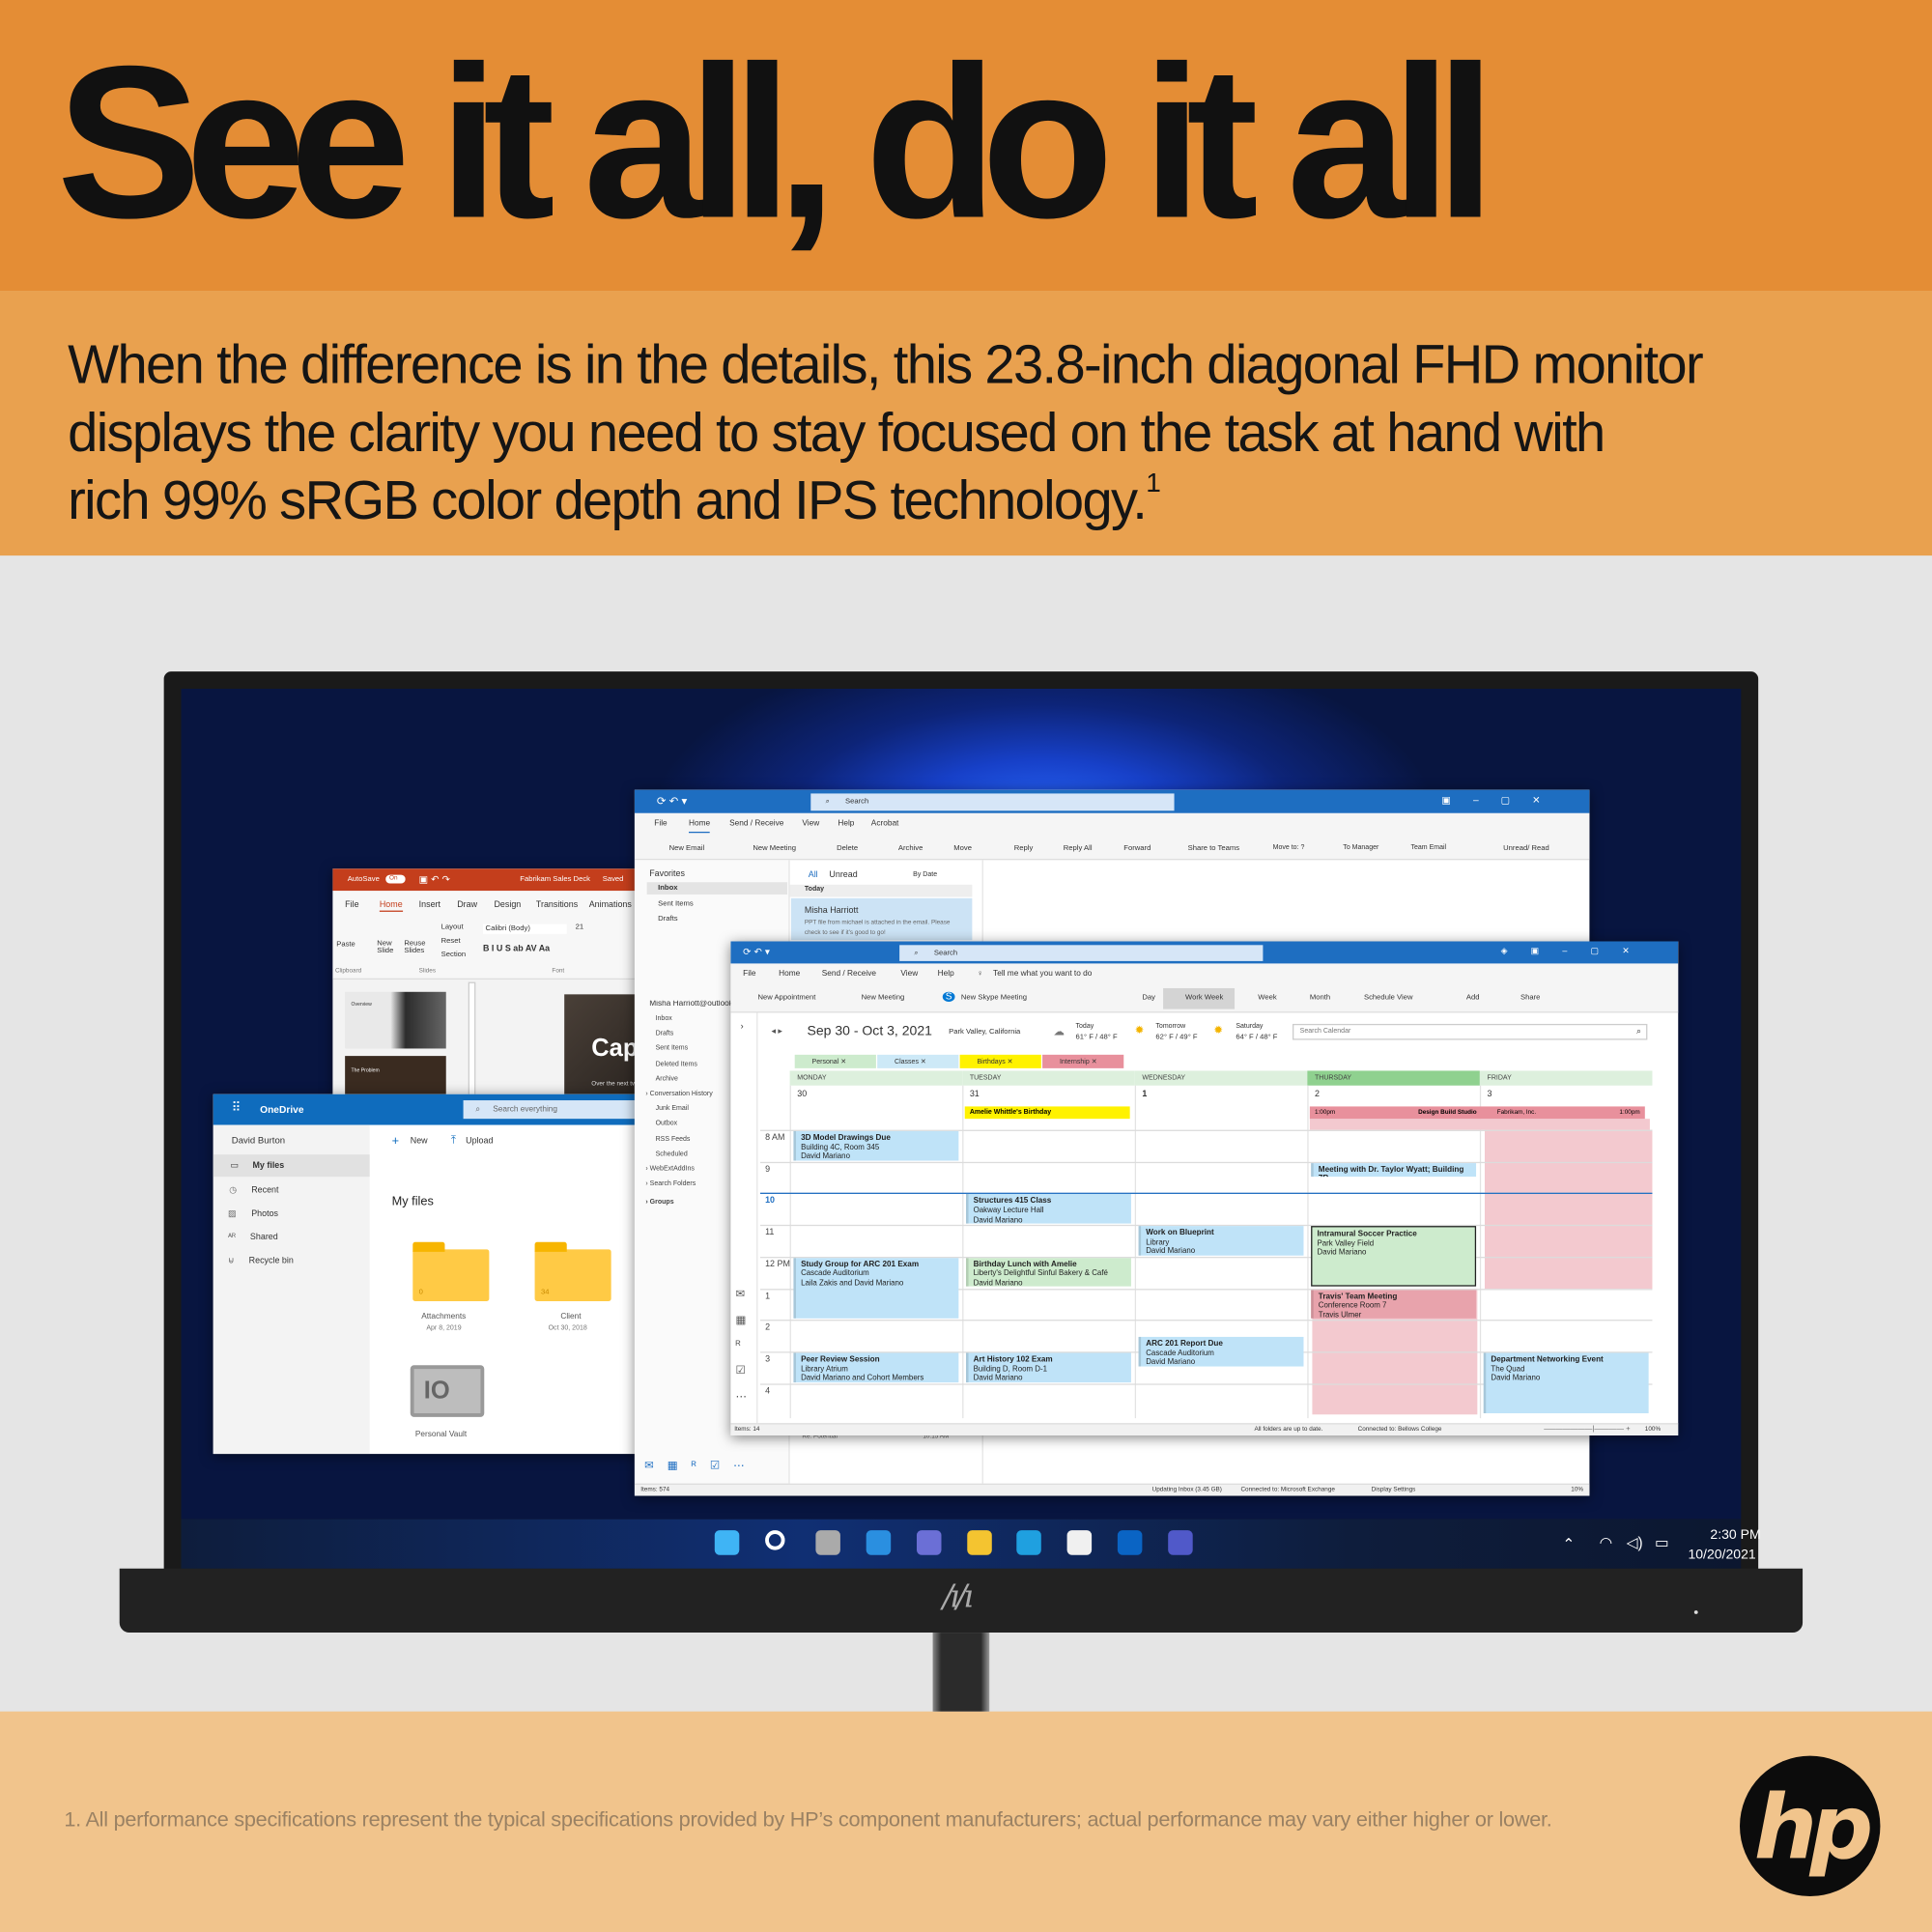  Describe the element at coordinates (429, 904) in the screenshot. I see `tab-insert: Insert` at that location.